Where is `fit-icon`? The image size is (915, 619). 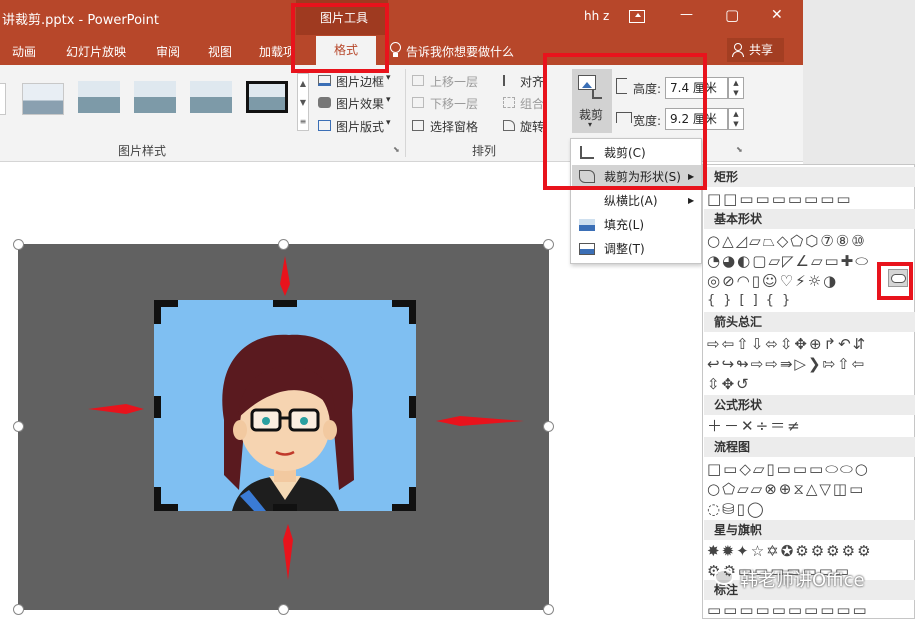 fit-icon is located at coordinates (587, 249).